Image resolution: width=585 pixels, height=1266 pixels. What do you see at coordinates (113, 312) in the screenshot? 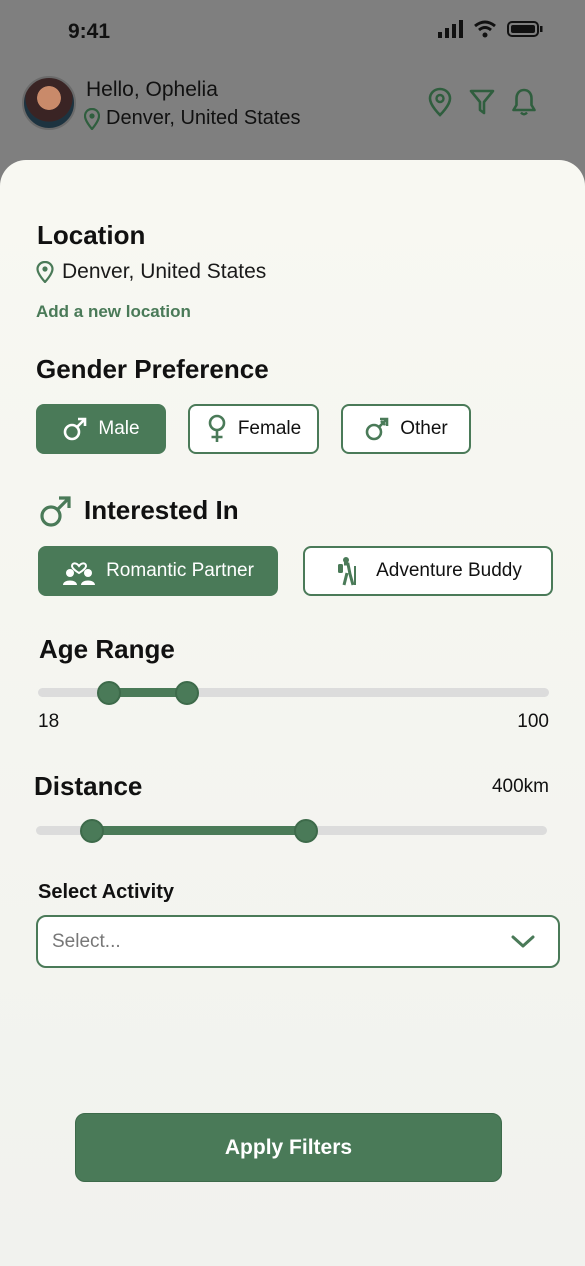
I see `add-location-link: Add a new location` at bounding box center [113, 312].